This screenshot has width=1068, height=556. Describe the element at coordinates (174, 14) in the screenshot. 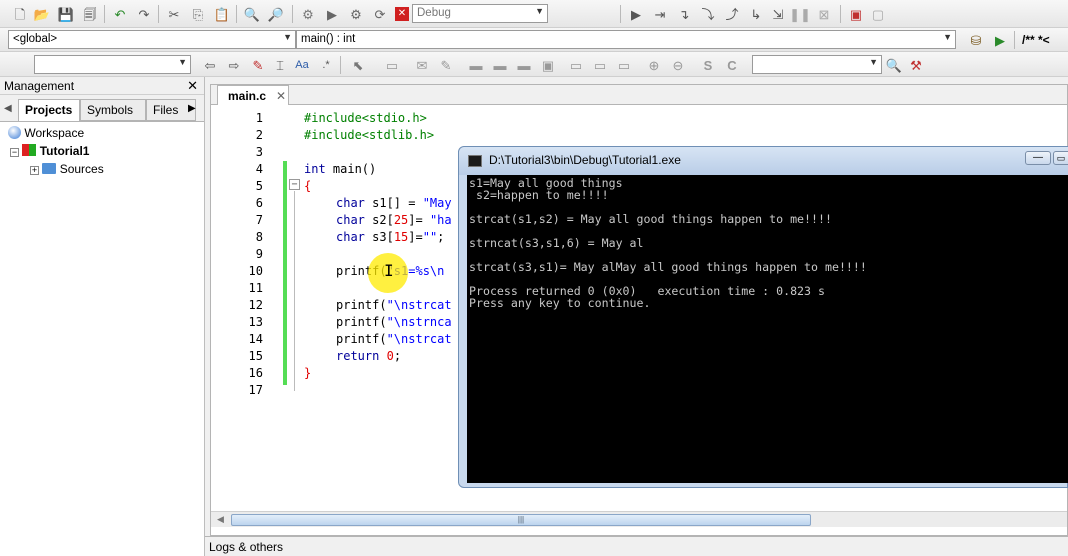

I see `cut-icon: ✂` at that location.